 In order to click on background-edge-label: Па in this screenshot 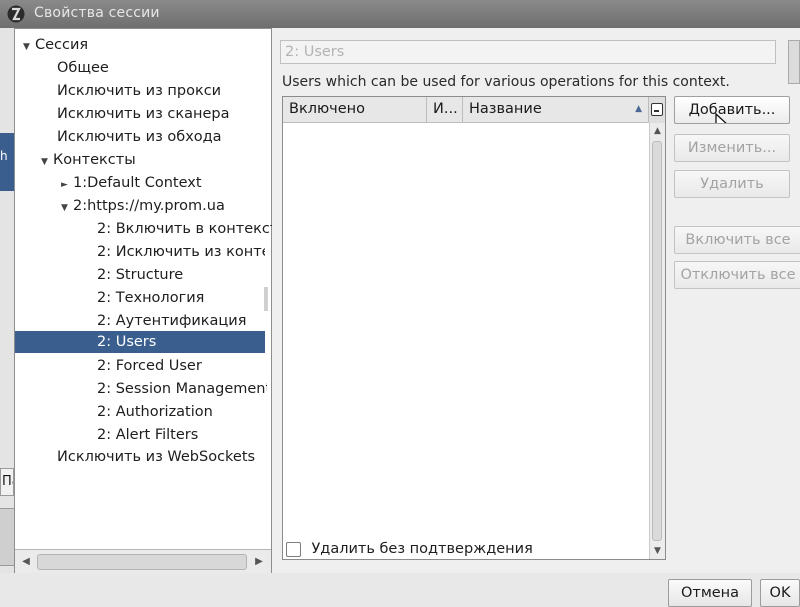, I will do `click(7, 482)`.